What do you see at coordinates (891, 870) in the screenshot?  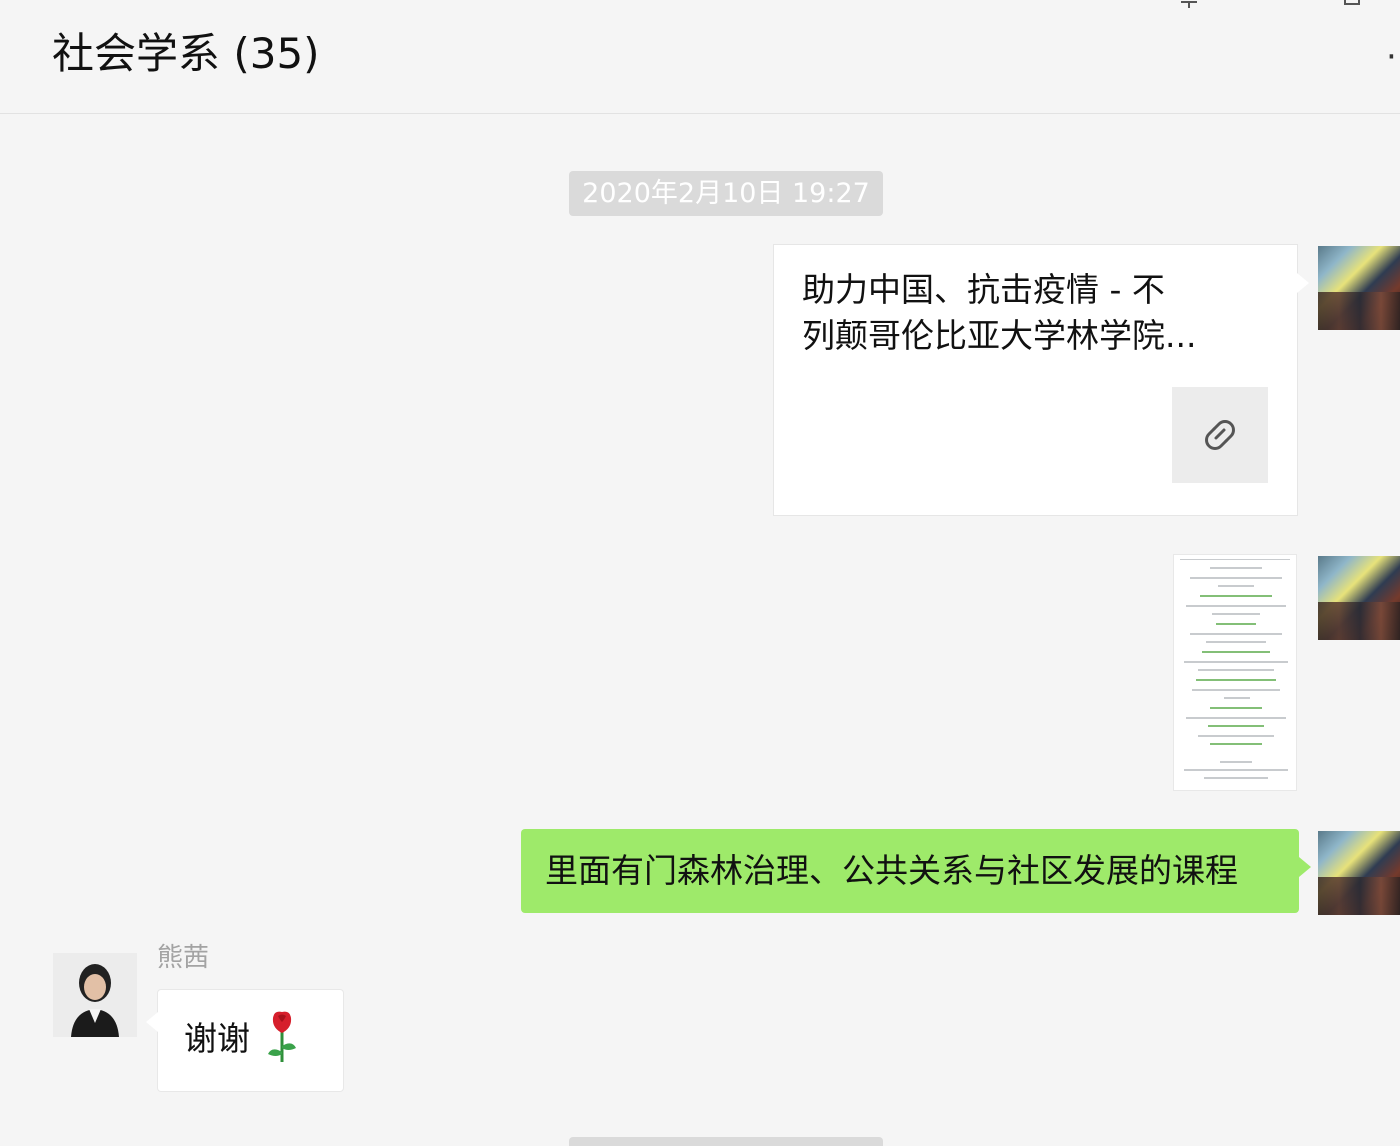 I see `my-message-text: 里面有门森林治理、公共关系与社区发展的课程` at bounding box center [891, 870].